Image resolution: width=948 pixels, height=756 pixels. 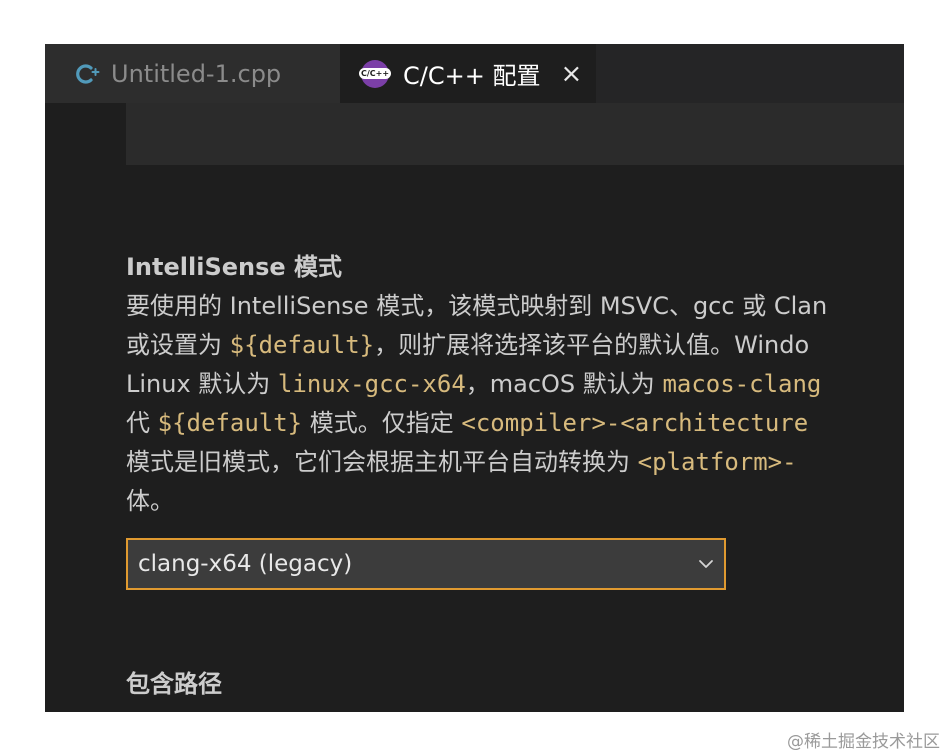 I want to click on intellisense-mode-title: IntelliSense 模式, so click(x=234, y=267).